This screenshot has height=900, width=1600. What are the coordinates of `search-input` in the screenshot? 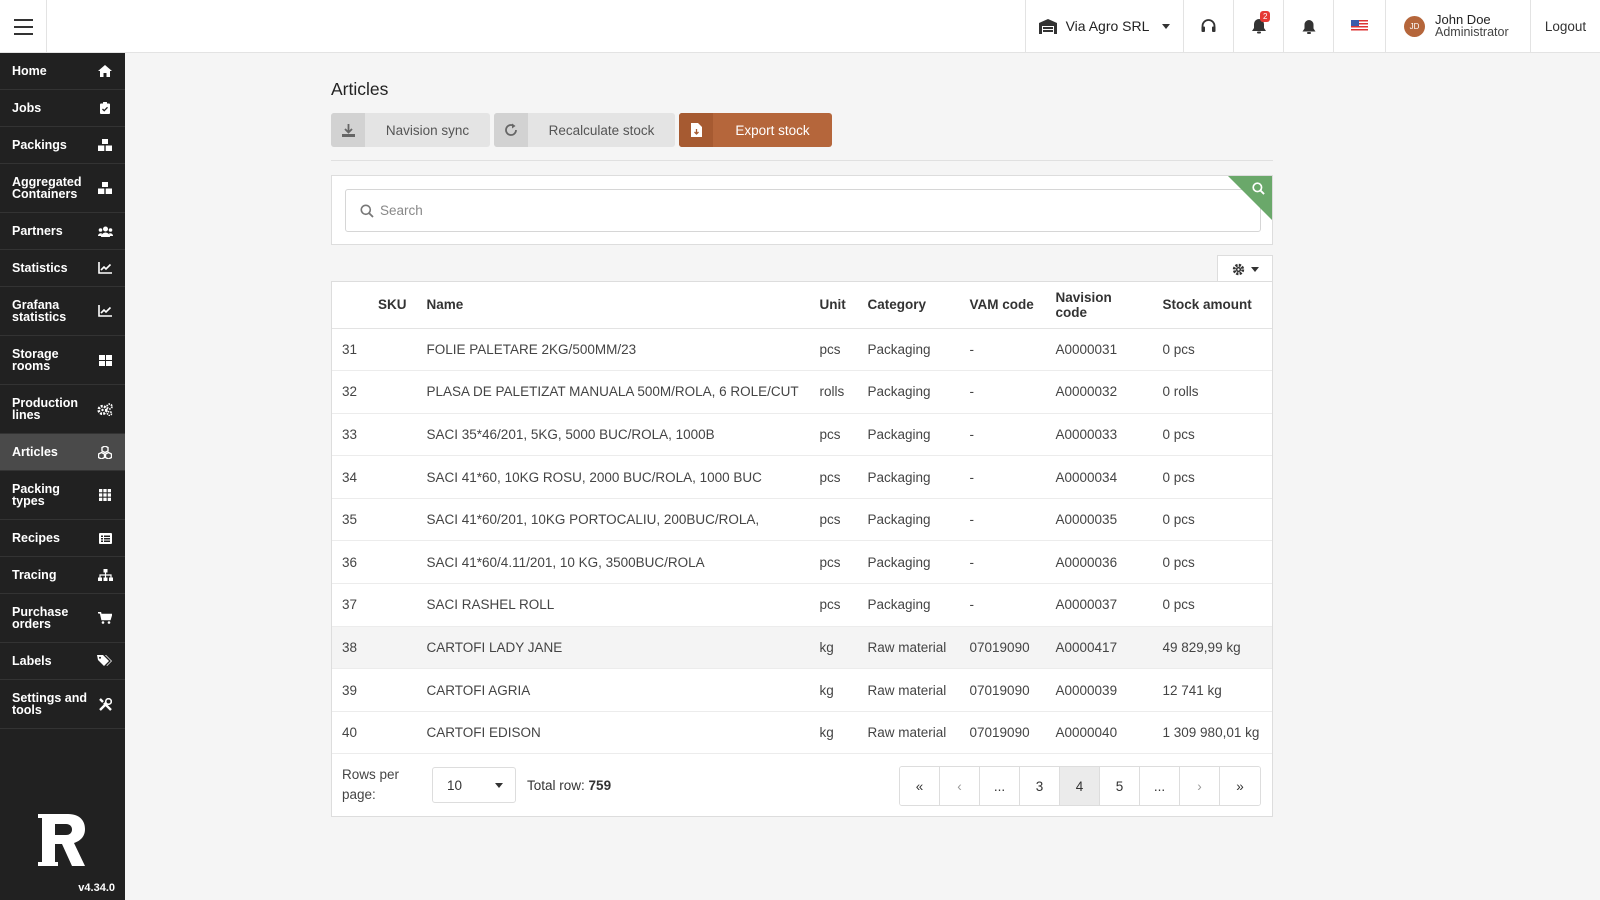 It's located at (820, 210).